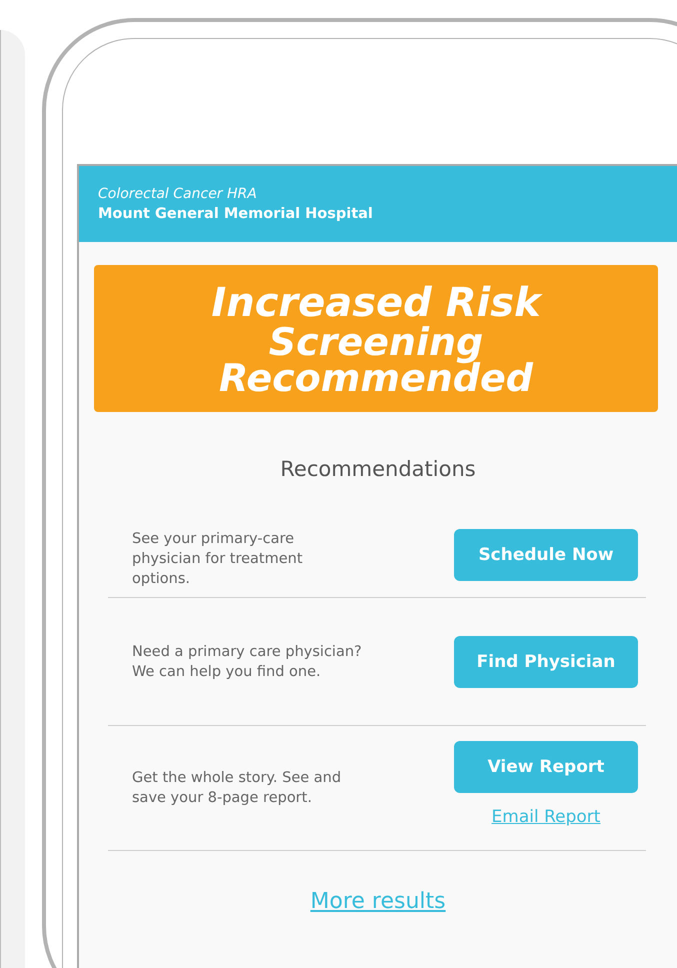 The height and width of the screenshot is (968, 677). I want to click on banner-subtitle: Screening Recommended, so click(376, 360).